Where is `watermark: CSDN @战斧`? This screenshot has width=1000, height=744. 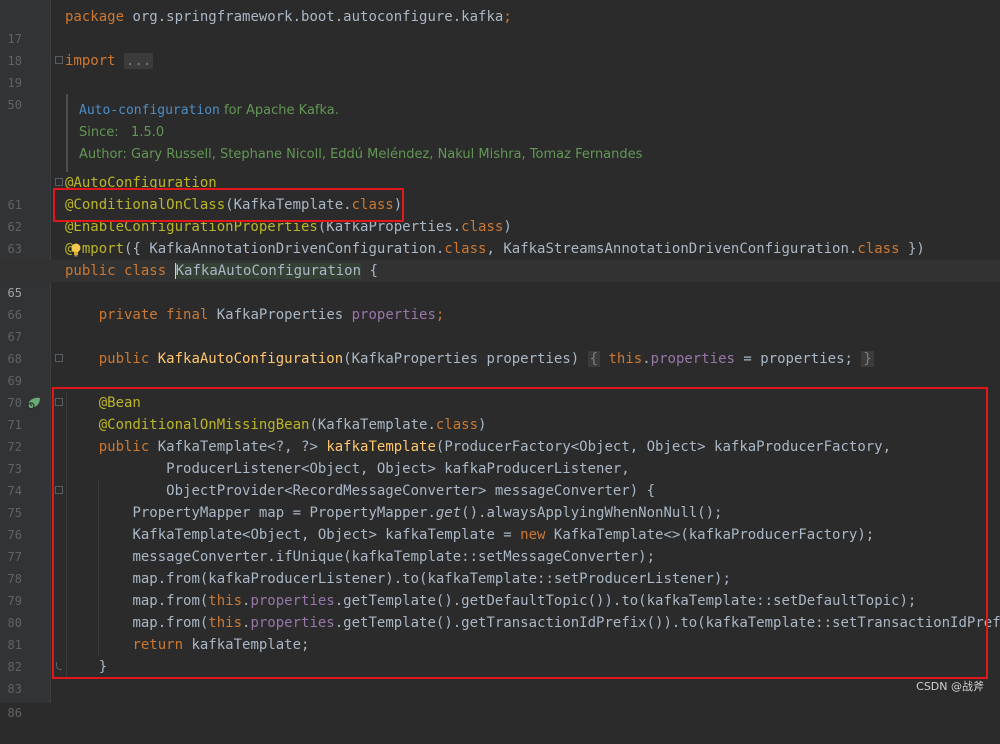 watermark: CSDN @战斧 is located at coordinates (950, 686).